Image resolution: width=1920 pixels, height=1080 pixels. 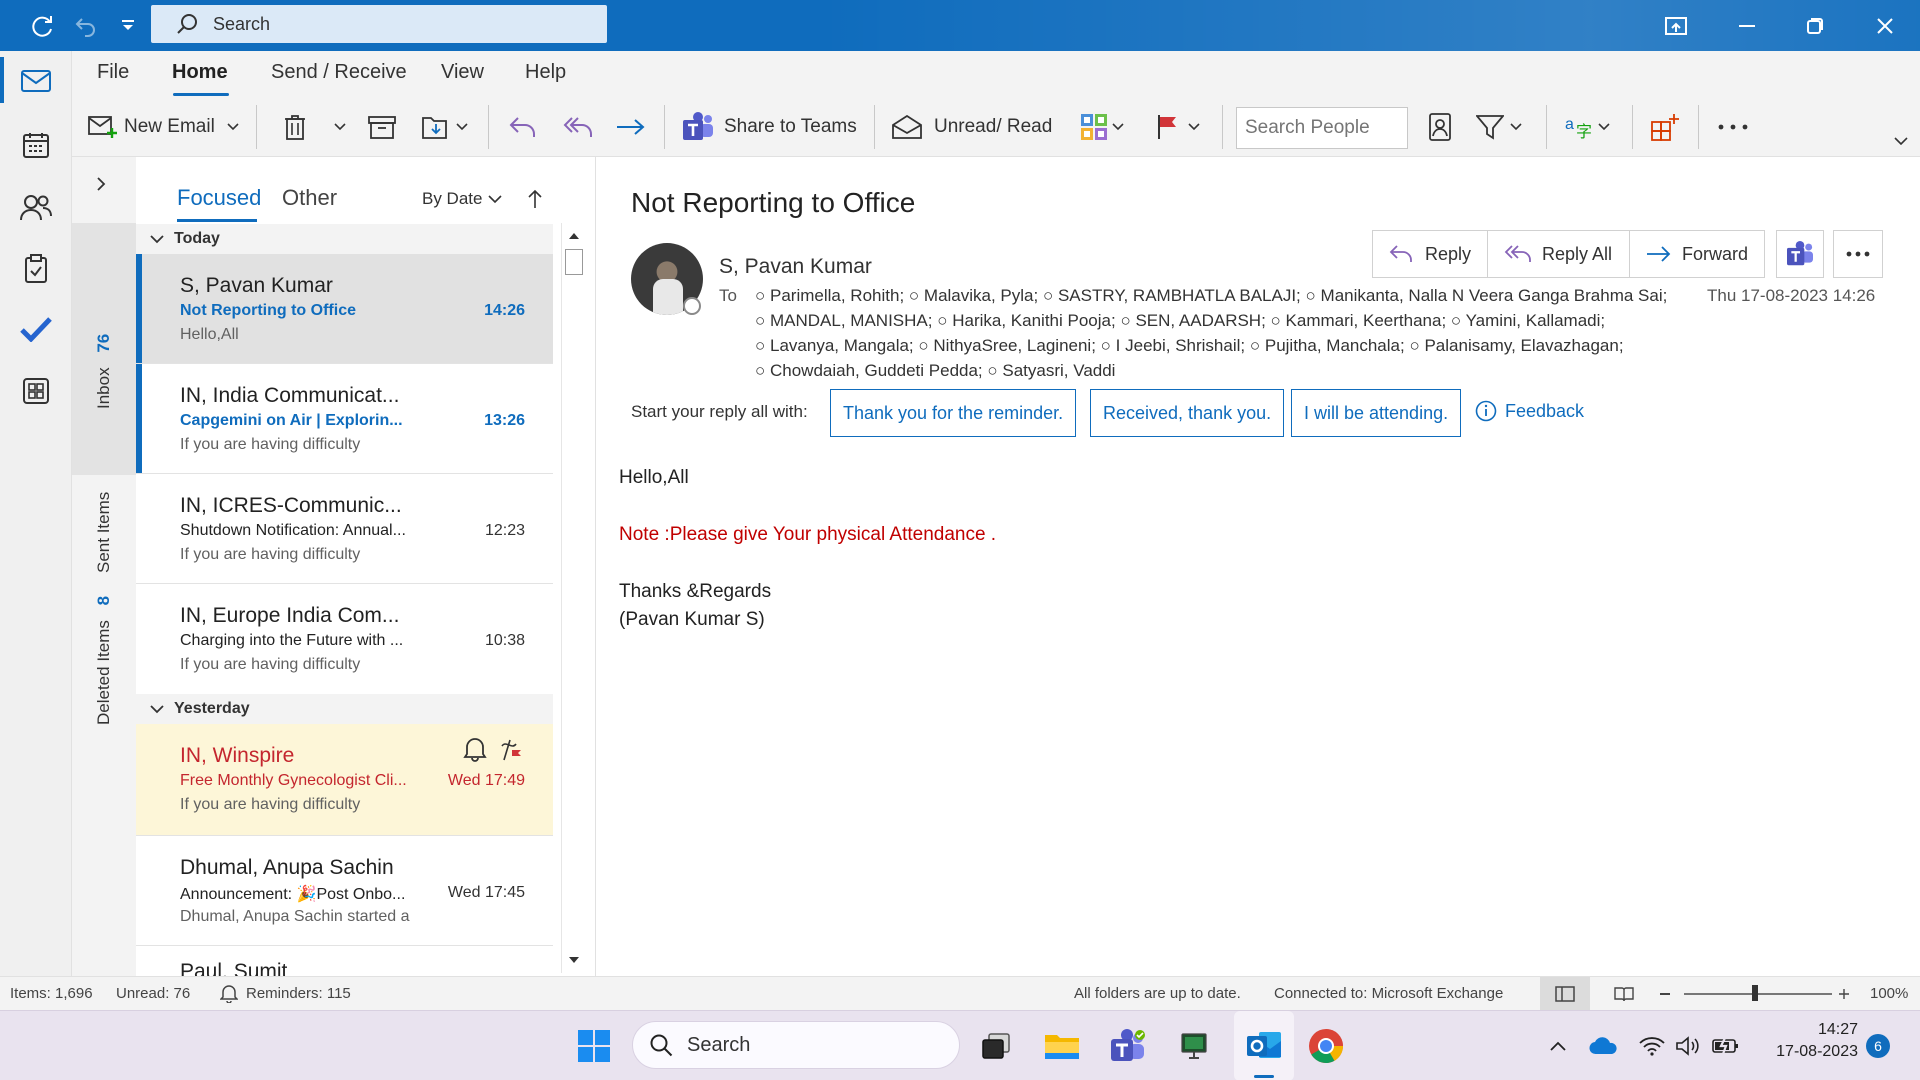 I want to click on recipient: ○ I Jeebi, Shrishail;, so click(x=1173, y=345).